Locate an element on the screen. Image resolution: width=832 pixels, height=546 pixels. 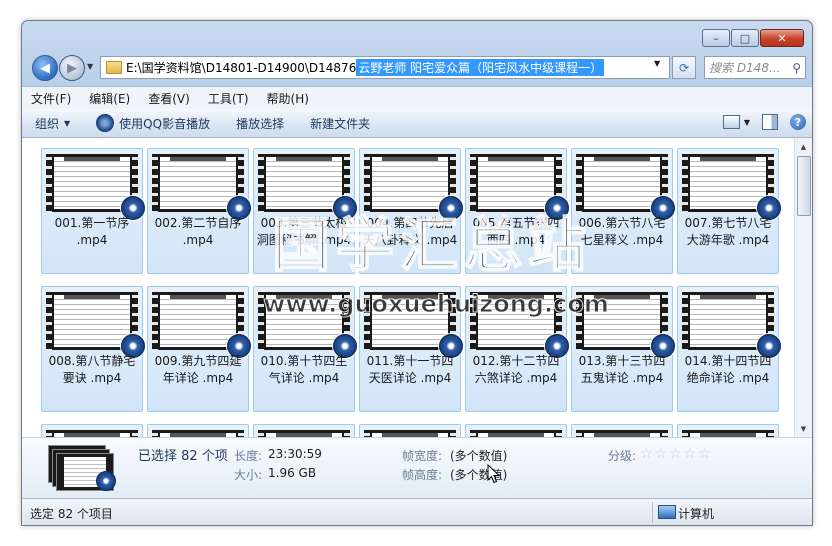
forward-button: ▶ is located at coordinates (72, 68).